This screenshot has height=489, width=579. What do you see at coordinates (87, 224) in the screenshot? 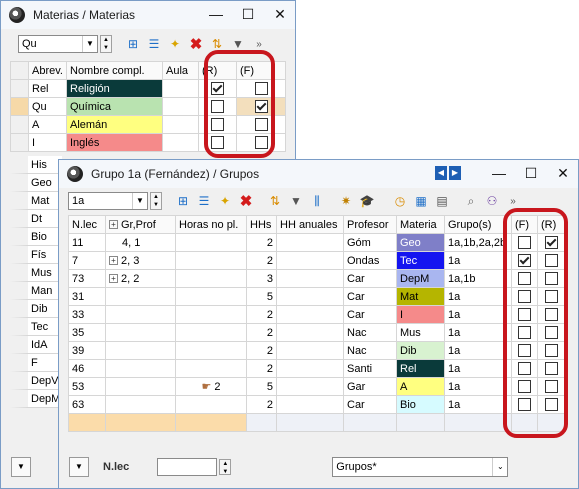
I see `column-header: N.lec` at bounding box center [87, 224].